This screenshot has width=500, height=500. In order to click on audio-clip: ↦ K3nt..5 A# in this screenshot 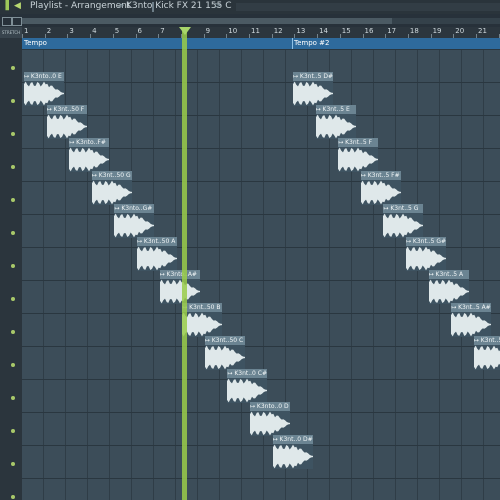, I will do `click(471, 320)`.